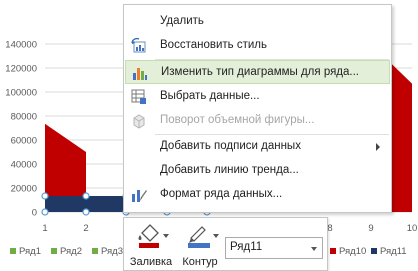 The image size is (418, 271). What do you see at coordinates (21, 93) in the screenshot?
I see `y-tick-label: 100000` at bounding box center [21, 93].